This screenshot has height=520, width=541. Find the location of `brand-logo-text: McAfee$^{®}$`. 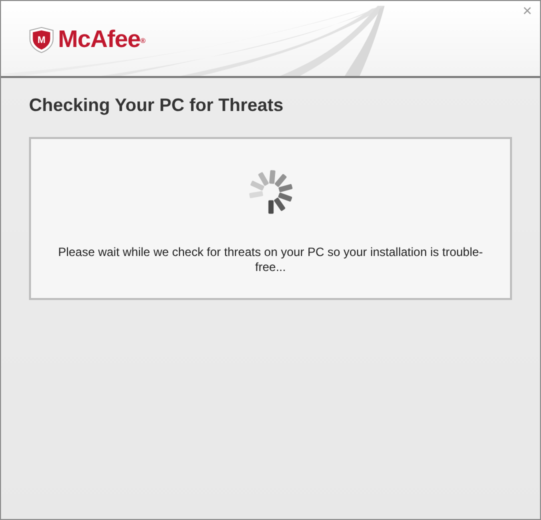

brand-logo-text: McAfee$^{®}$ is located at coordinates (102, 40).